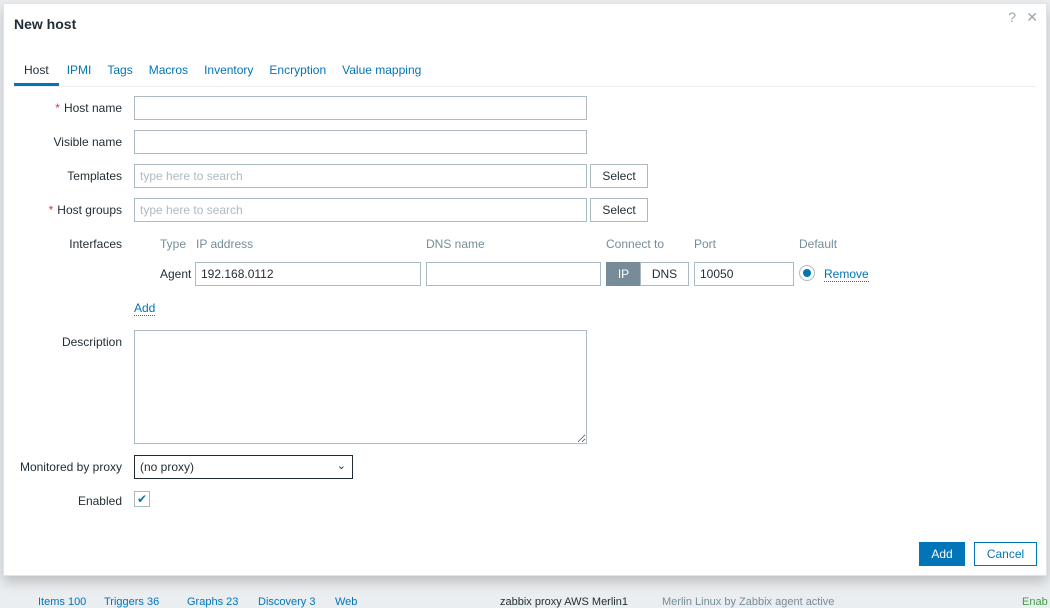  Describe the element at coordinates (360, 142) in the screenshot. I see `visible-name-input` at that location.